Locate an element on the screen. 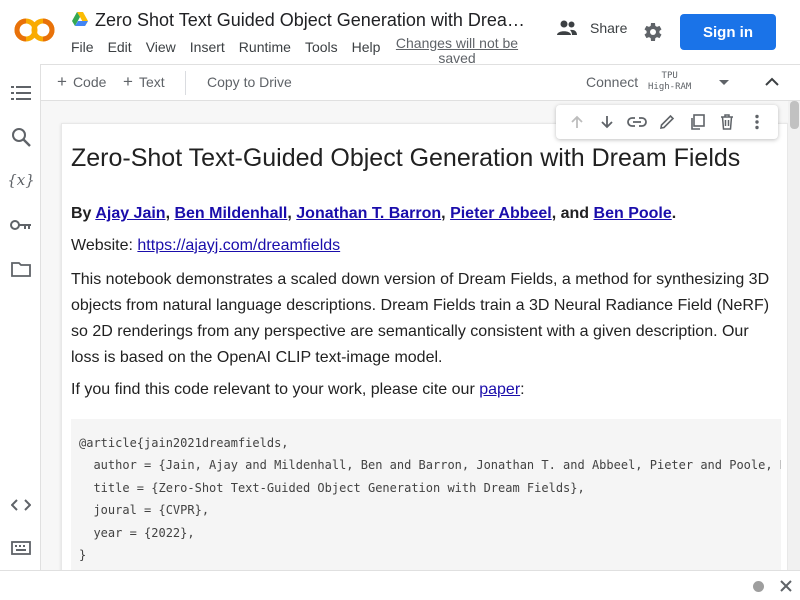 This screenshot has height=600, width=800. variables-icon: {x} is located at coordinates (21, 180).